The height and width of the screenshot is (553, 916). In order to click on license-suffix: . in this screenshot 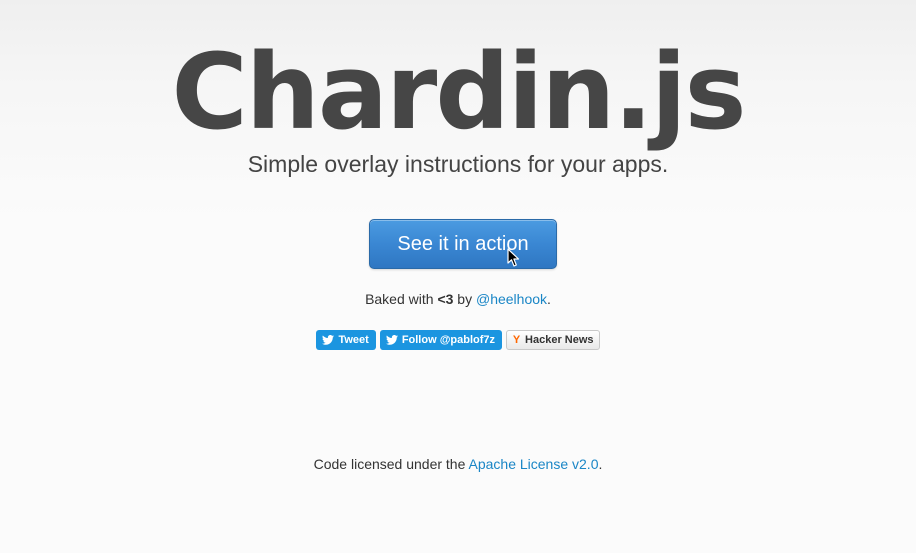, I will do `click(600, 464)`.